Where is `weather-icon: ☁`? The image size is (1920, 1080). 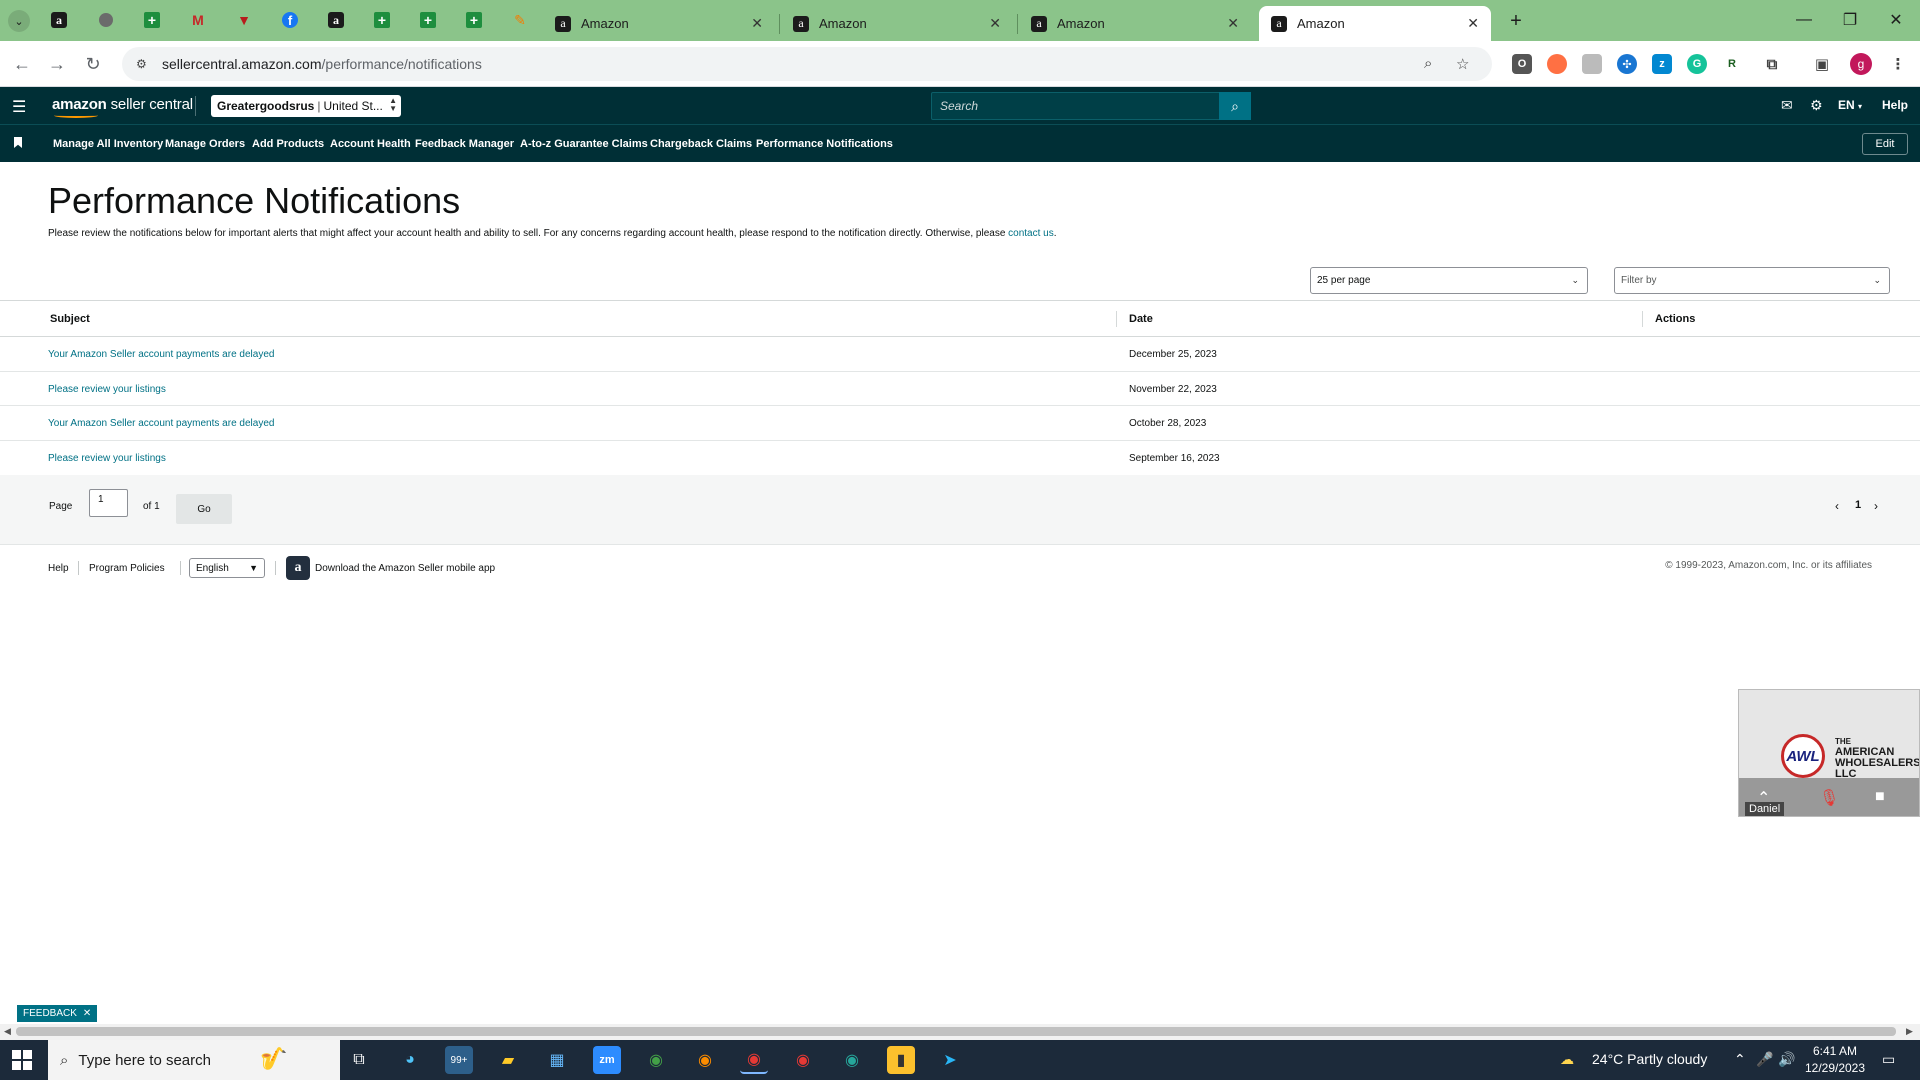 weather-icon: ☁ is located at coordinates (1567, 1059).